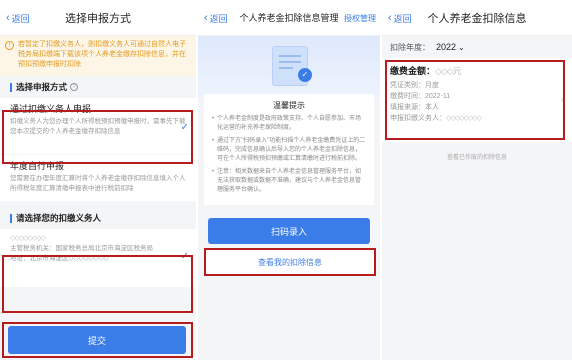 The height and width of the screenshot is (360, 572). I want to click on tip-item: 个人养老金制度是政府政策支持、个人自愿参加、市场化运营的补充养老保险制度。, so click(289, 124).